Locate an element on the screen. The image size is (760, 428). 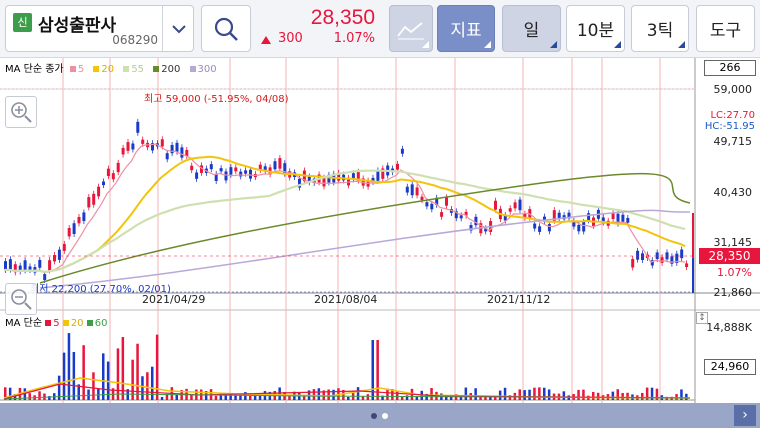
zoom-in-icon is located at coordinates (21, 112).